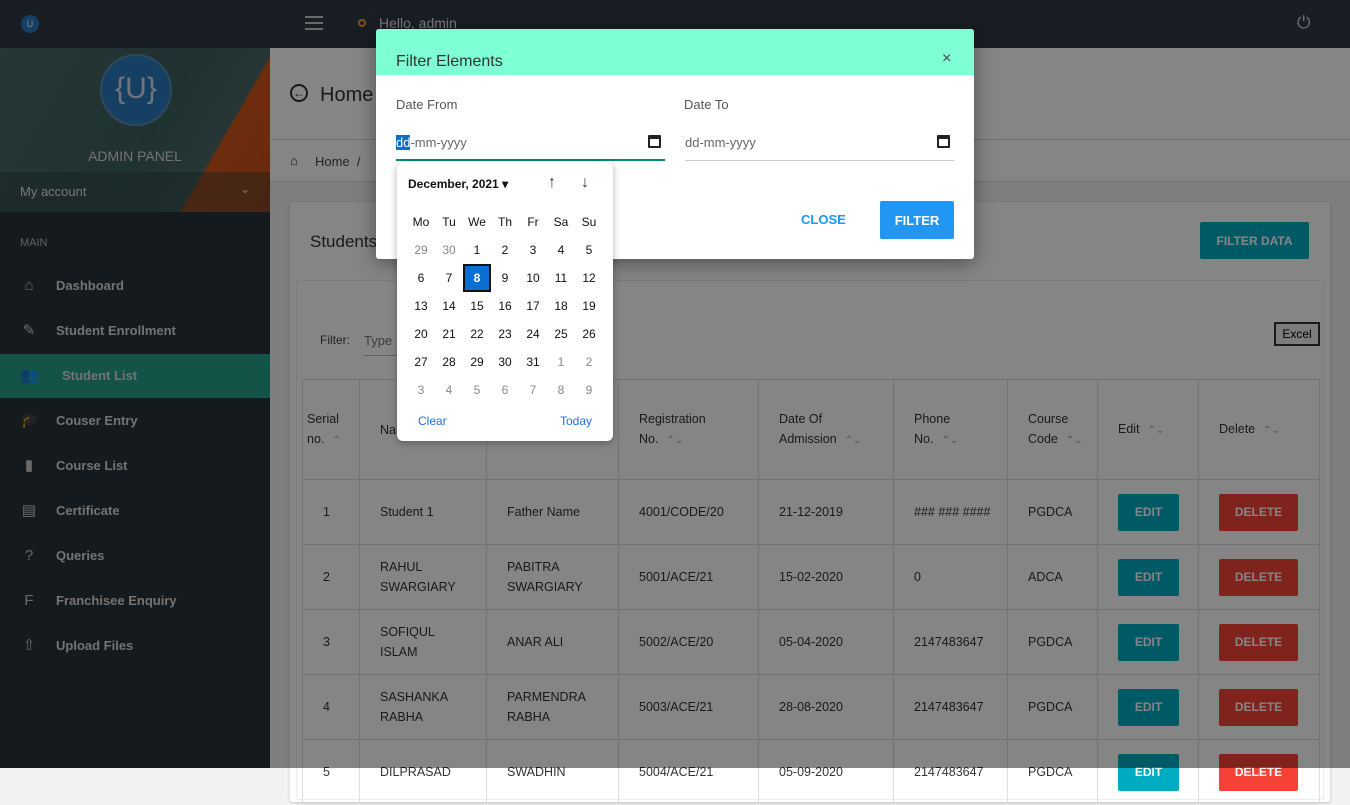 This screenshot has height=805, width=1350. I want to click on weekday-label: Sa, so click(561, 222).